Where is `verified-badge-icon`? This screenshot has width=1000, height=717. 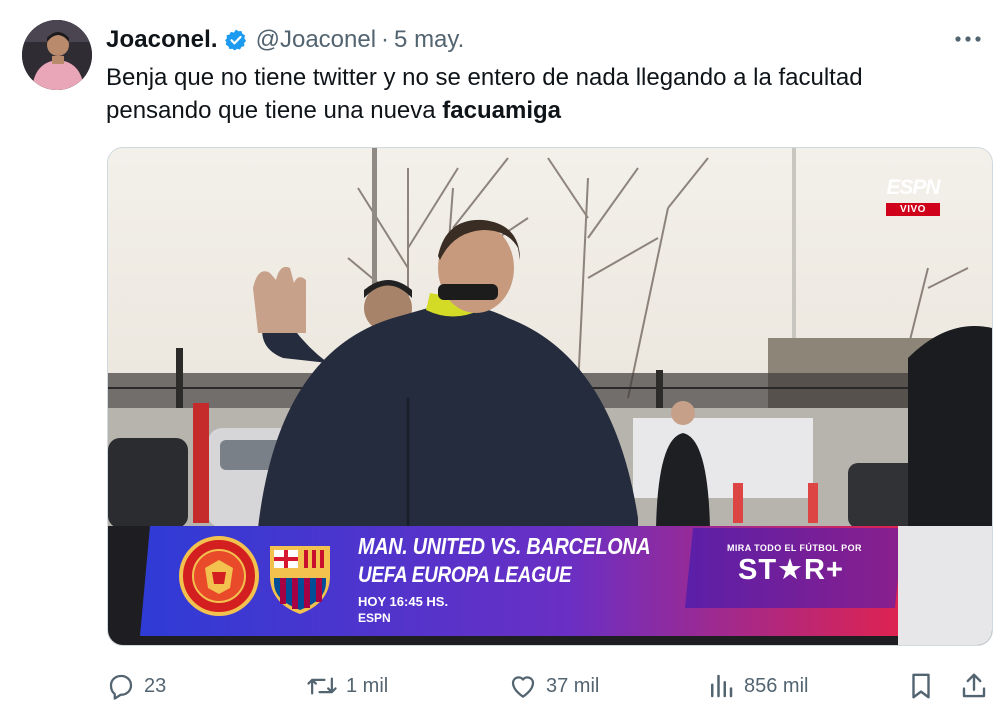
verified-badge-icon is located at coordinates (236, 40).